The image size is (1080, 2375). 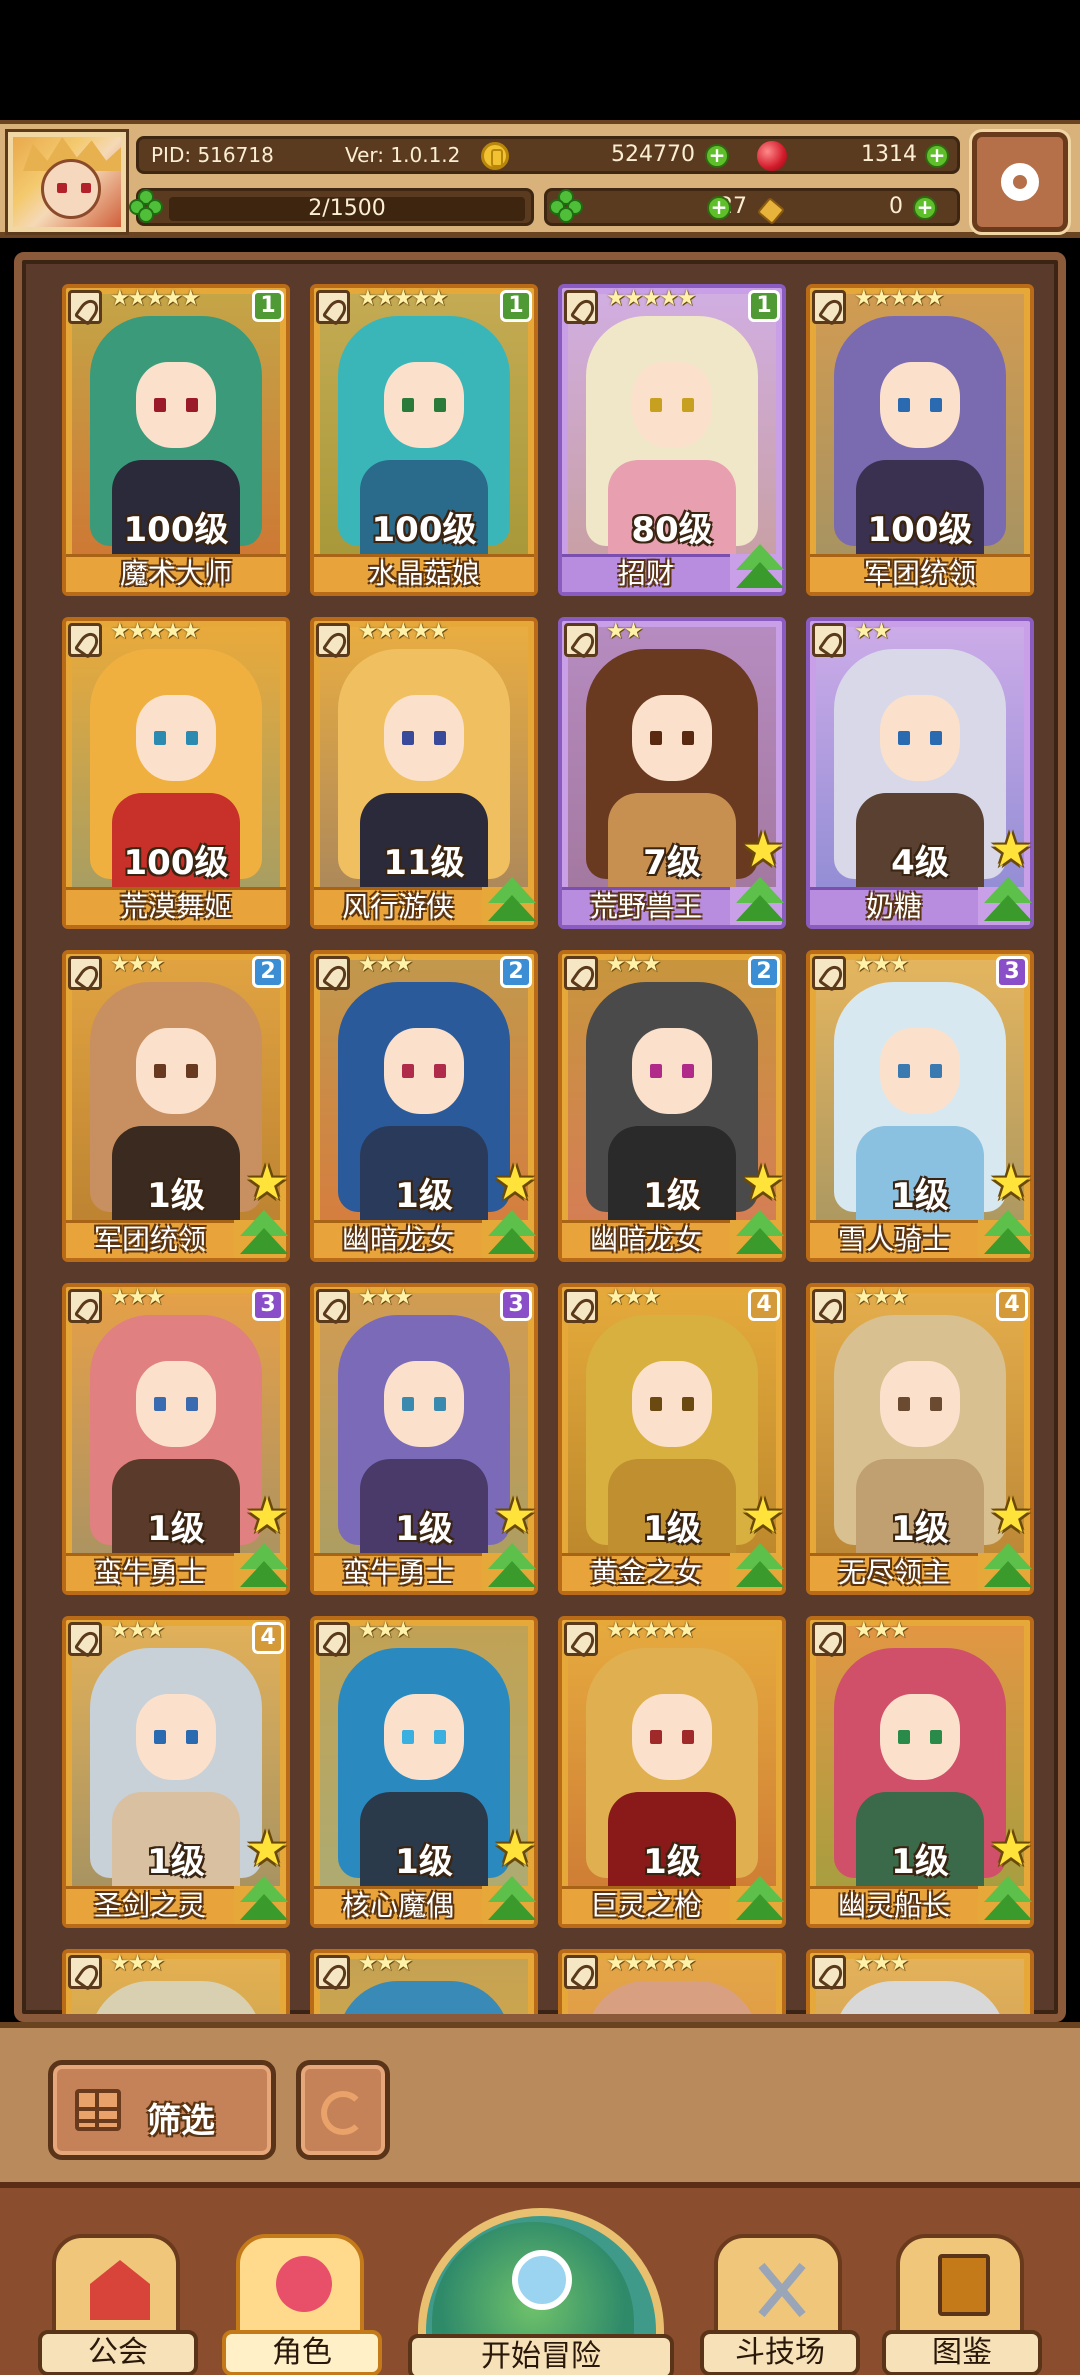 I want to click on settings-button, so click(x=1020, y=182).